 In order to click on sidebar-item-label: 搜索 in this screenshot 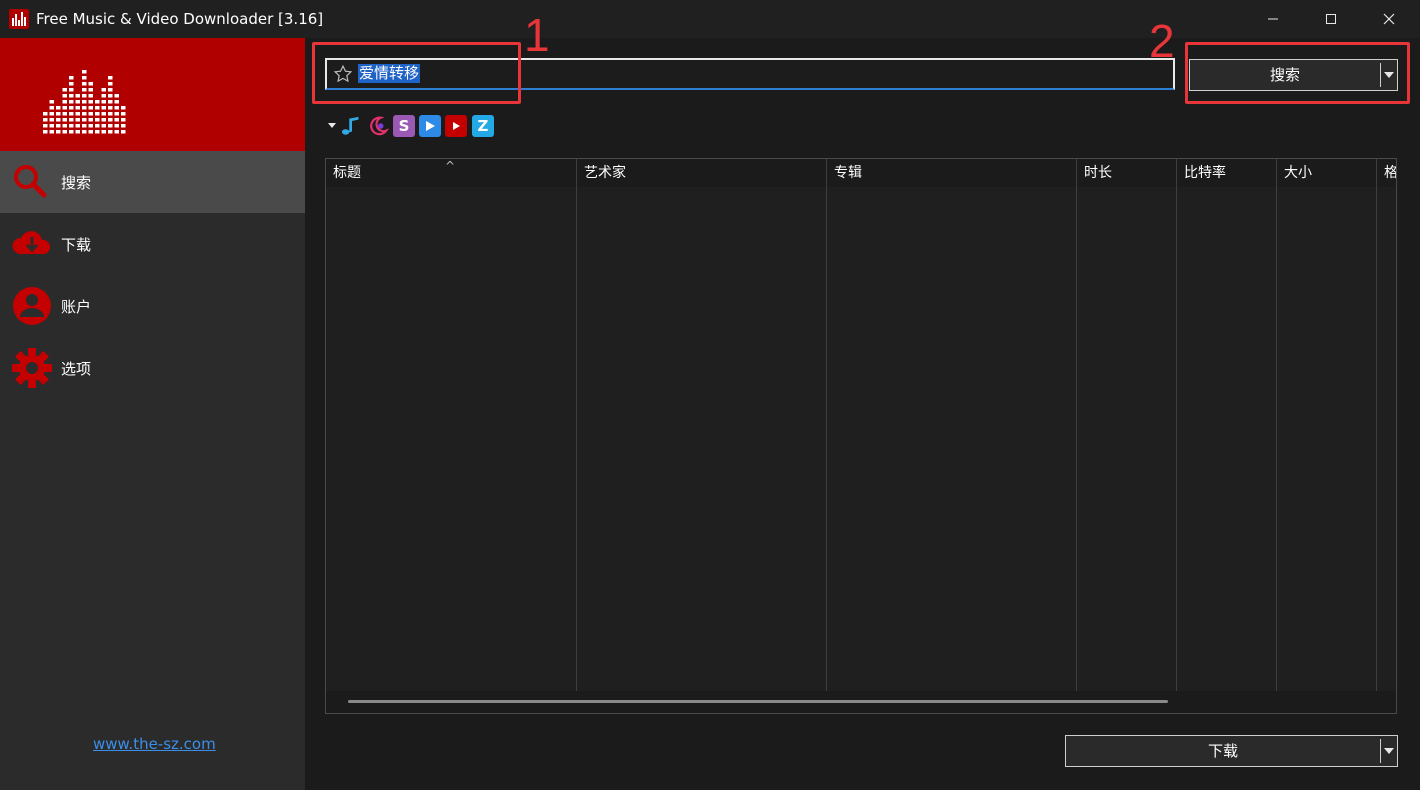, I will do `click(76, 183)`.